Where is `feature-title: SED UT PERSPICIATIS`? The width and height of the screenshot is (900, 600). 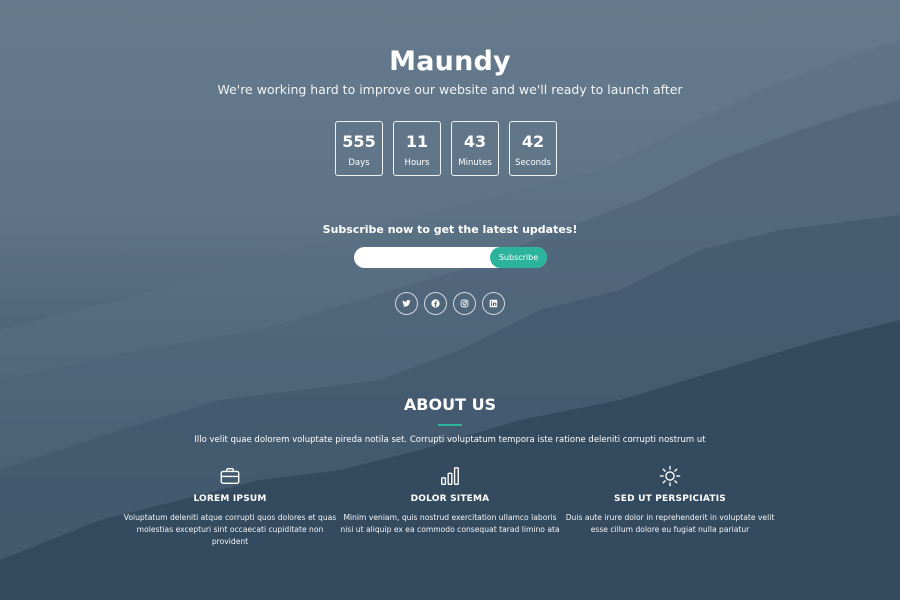
feature-title: SED UT PERSPICIATIS is located at coordinates (670, 499).